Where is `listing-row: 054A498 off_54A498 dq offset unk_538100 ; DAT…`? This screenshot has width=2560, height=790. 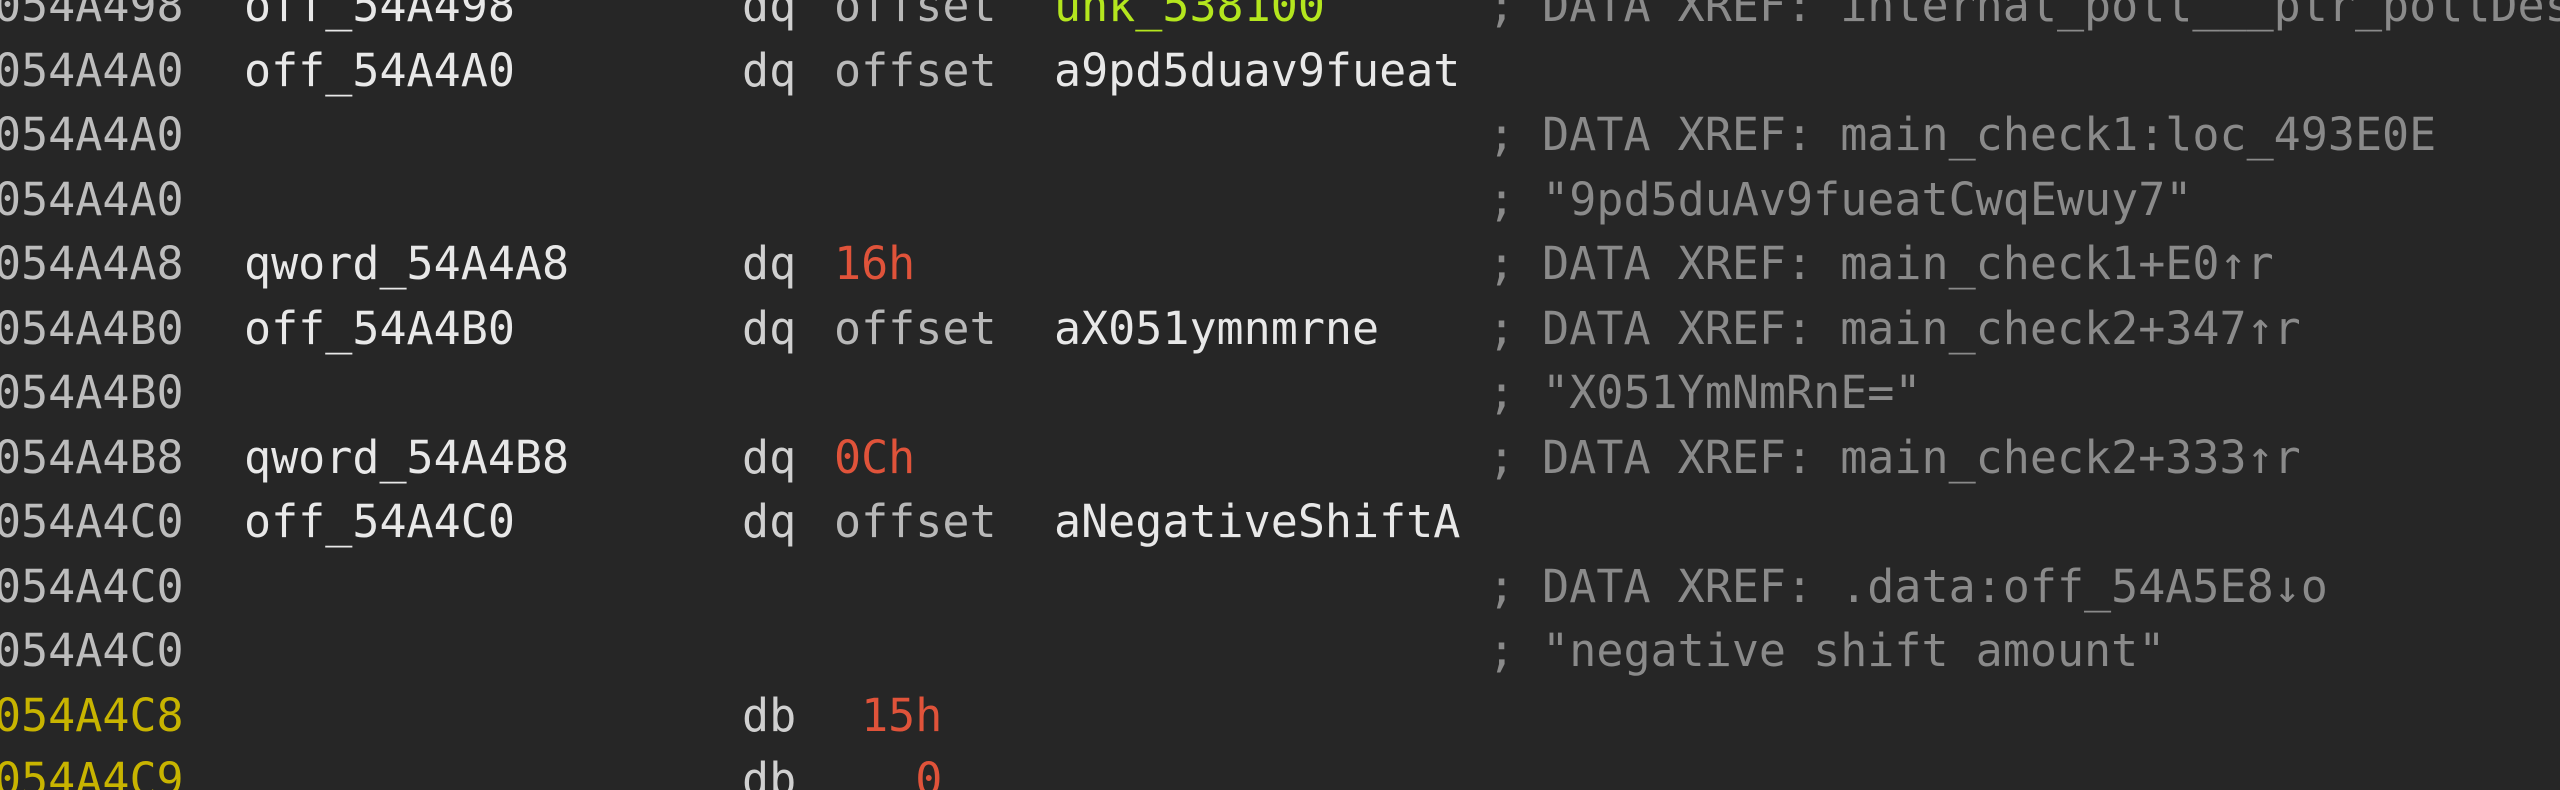
listing-row: 054A498 off_54A498 dq offset unk_538100 ; DAT… is located at coordinates (1280, 19).